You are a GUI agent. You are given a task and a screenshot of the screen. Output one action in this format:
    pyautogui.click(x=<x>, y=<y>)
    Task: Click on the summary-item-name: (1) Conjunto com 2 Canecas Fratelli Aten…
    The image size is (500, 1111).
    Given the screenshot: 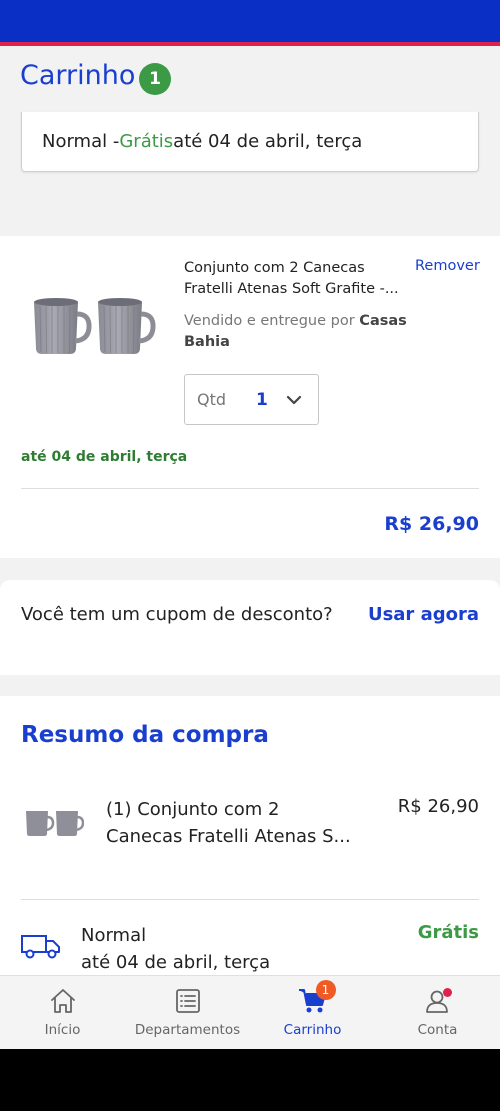 What is the action you would take?
    pyautogui.click(x=236, y=823)
    